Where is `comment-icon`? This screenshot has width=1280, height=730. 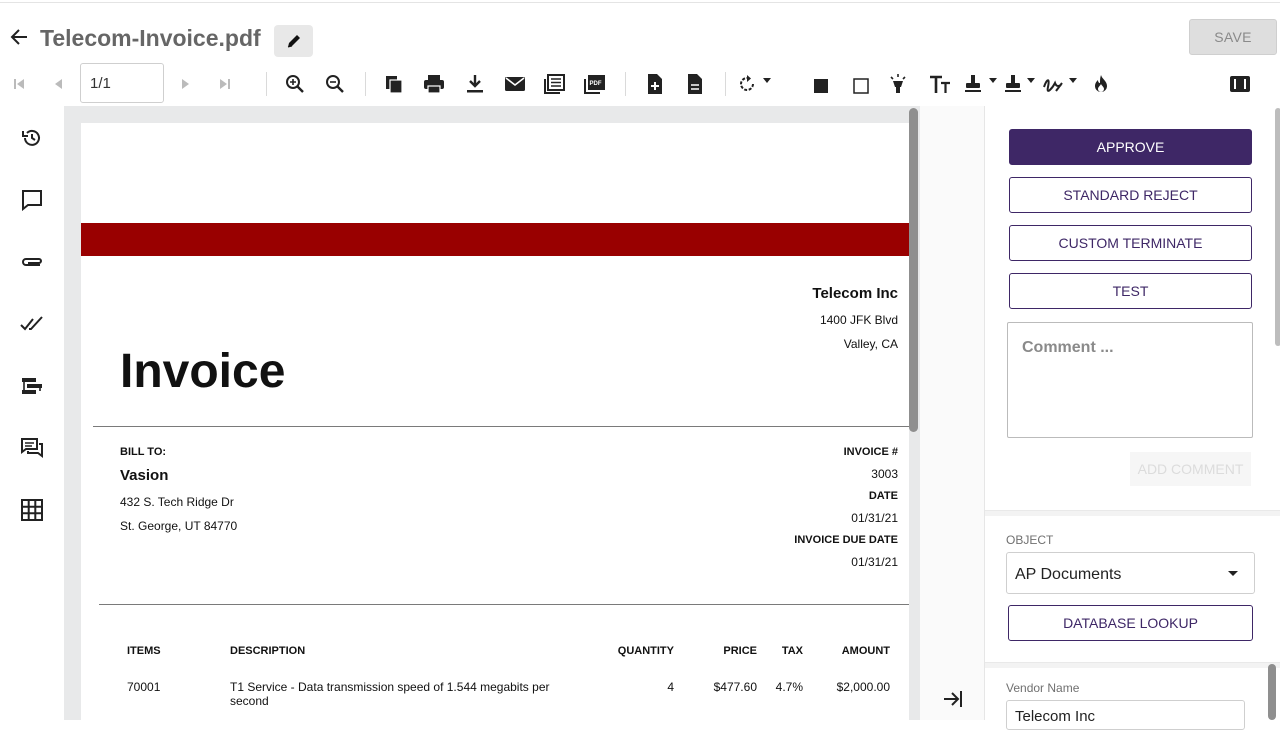
comment-icon is located at coordinates (32, 200).